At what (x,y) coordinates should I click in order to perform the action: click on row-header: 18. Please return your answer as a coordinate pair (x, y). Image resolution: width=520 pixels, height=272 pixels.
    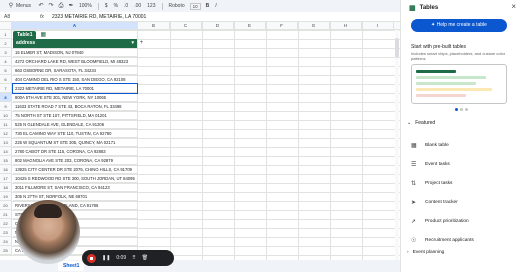
    Looking at the image, I should click on (5, 187).